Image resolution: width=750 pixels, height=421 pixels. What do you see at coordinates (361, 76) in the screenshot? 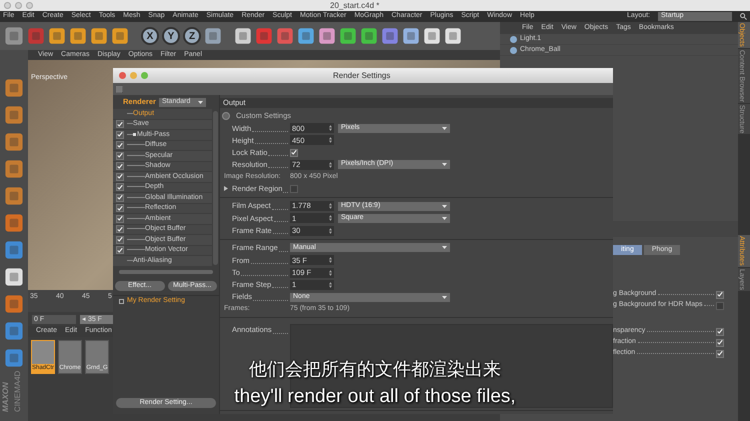
I see `dialog-title: Render Settings` at bounding box center [361, 76].